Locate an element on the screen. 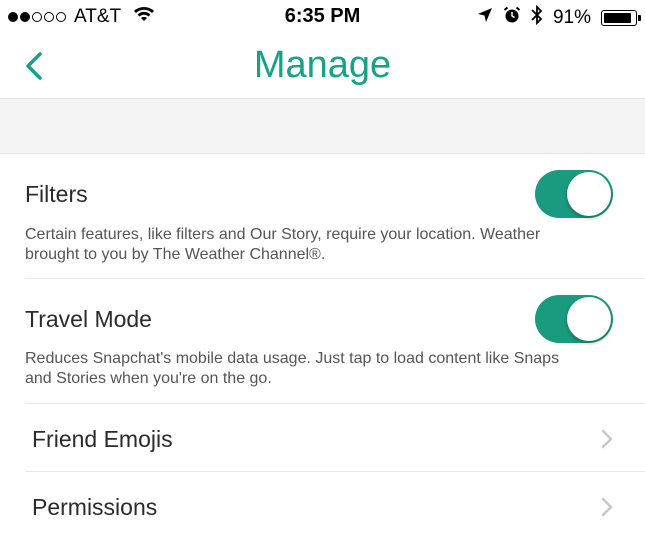  battery-fill is located at coordinates (618, 18).